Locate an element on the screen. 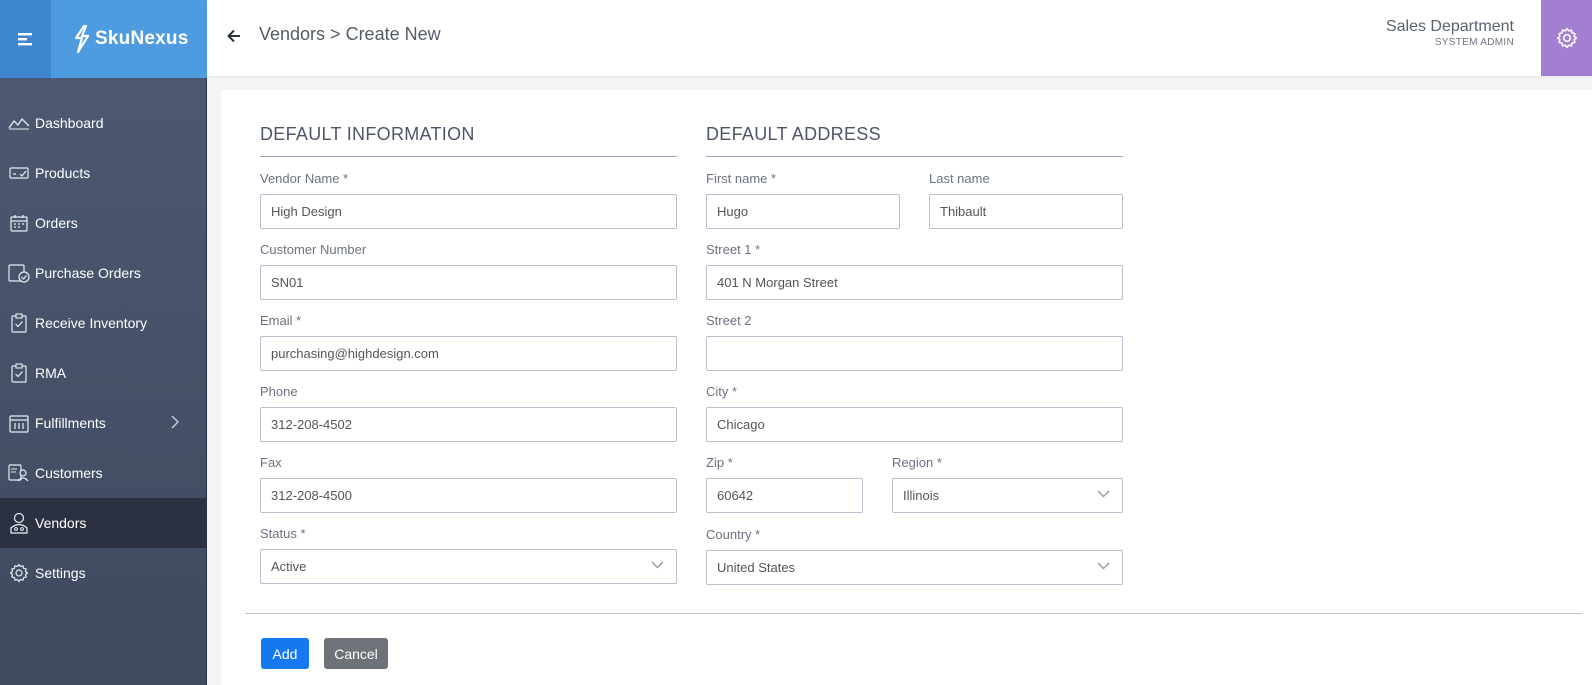  sidebar-item-receive-inventory: Receive Inventory is located at coordinates (103, 323).